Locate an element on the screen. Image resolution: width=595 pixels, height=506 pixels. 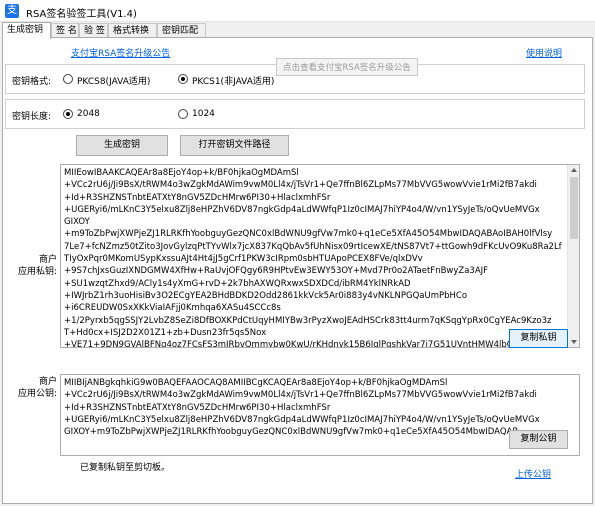
help-link: 使用说明 is located at coordinates (544, 52).